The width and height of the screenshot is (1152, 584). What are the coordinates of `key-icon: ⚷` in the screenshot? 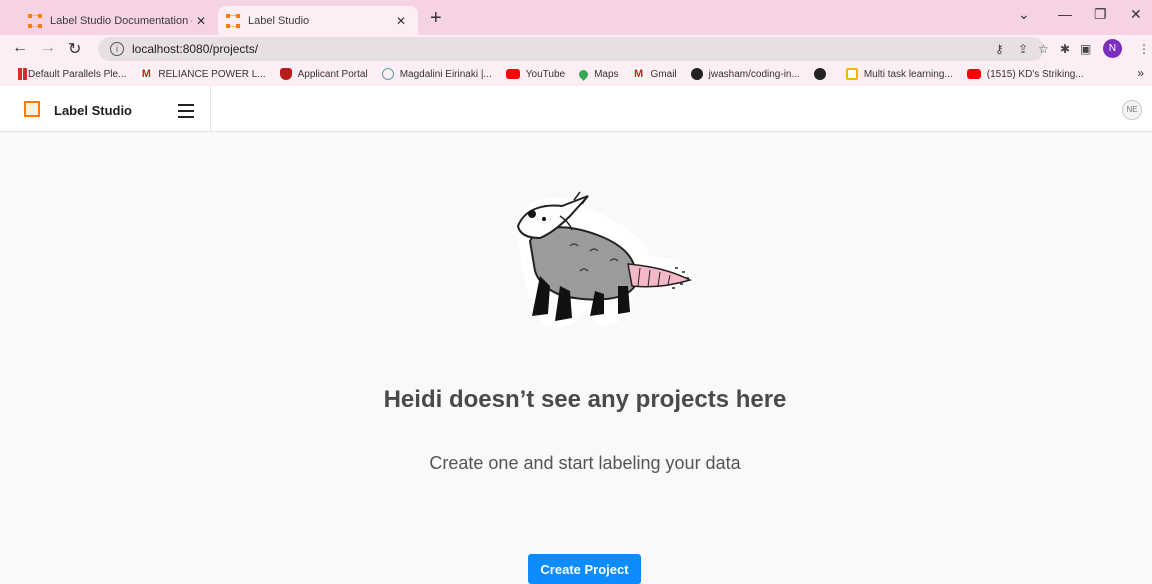 It's located at (999, 49).